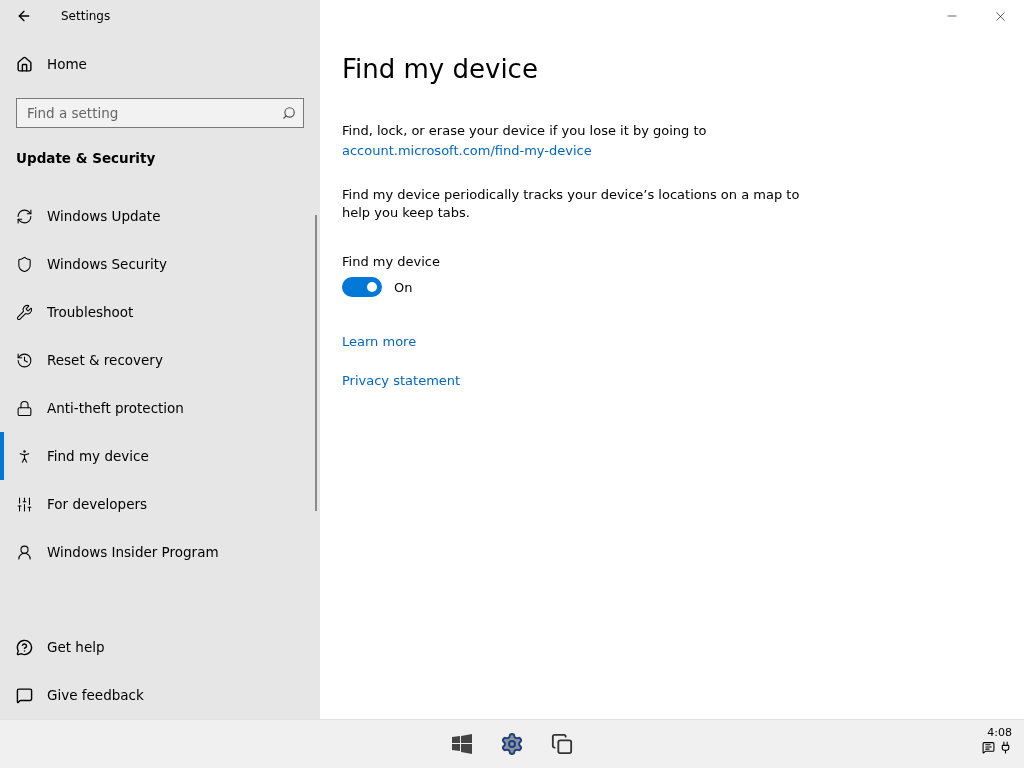 The image size is (1024, 768). Describe the element at coordinates (160, 695) in the screenshot. I see `sidebar-item: Give feedback` at that location.